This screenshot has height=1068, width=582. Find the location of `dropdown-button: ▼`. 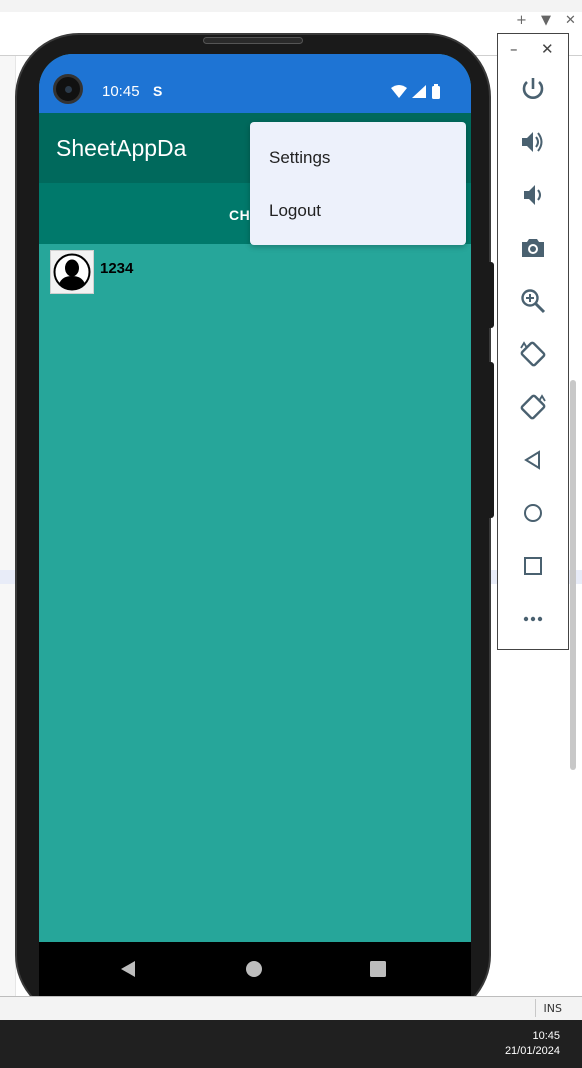

dropdown-button: ▼ is located at coordinates (546, 20).